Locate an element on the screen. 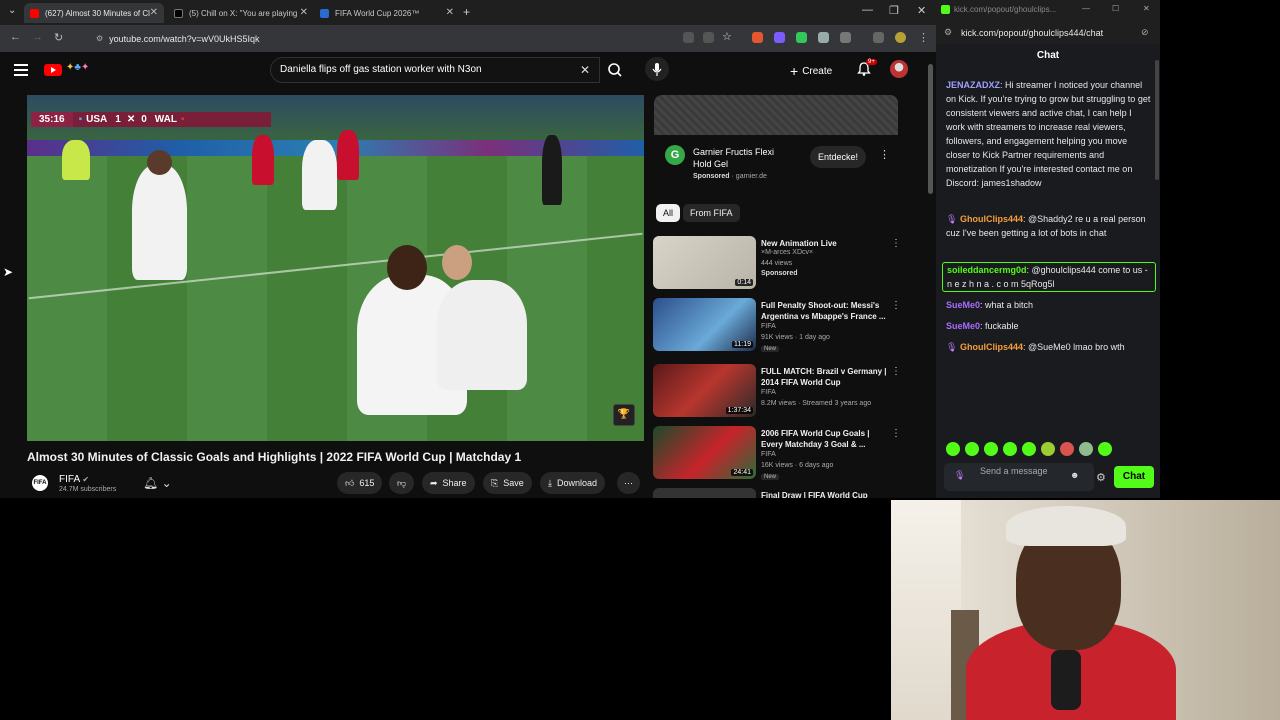 Image resolution: width=1280 pixels, height=720 pixels. download-button: ⤓ Download is located at coordinates (573, 483).